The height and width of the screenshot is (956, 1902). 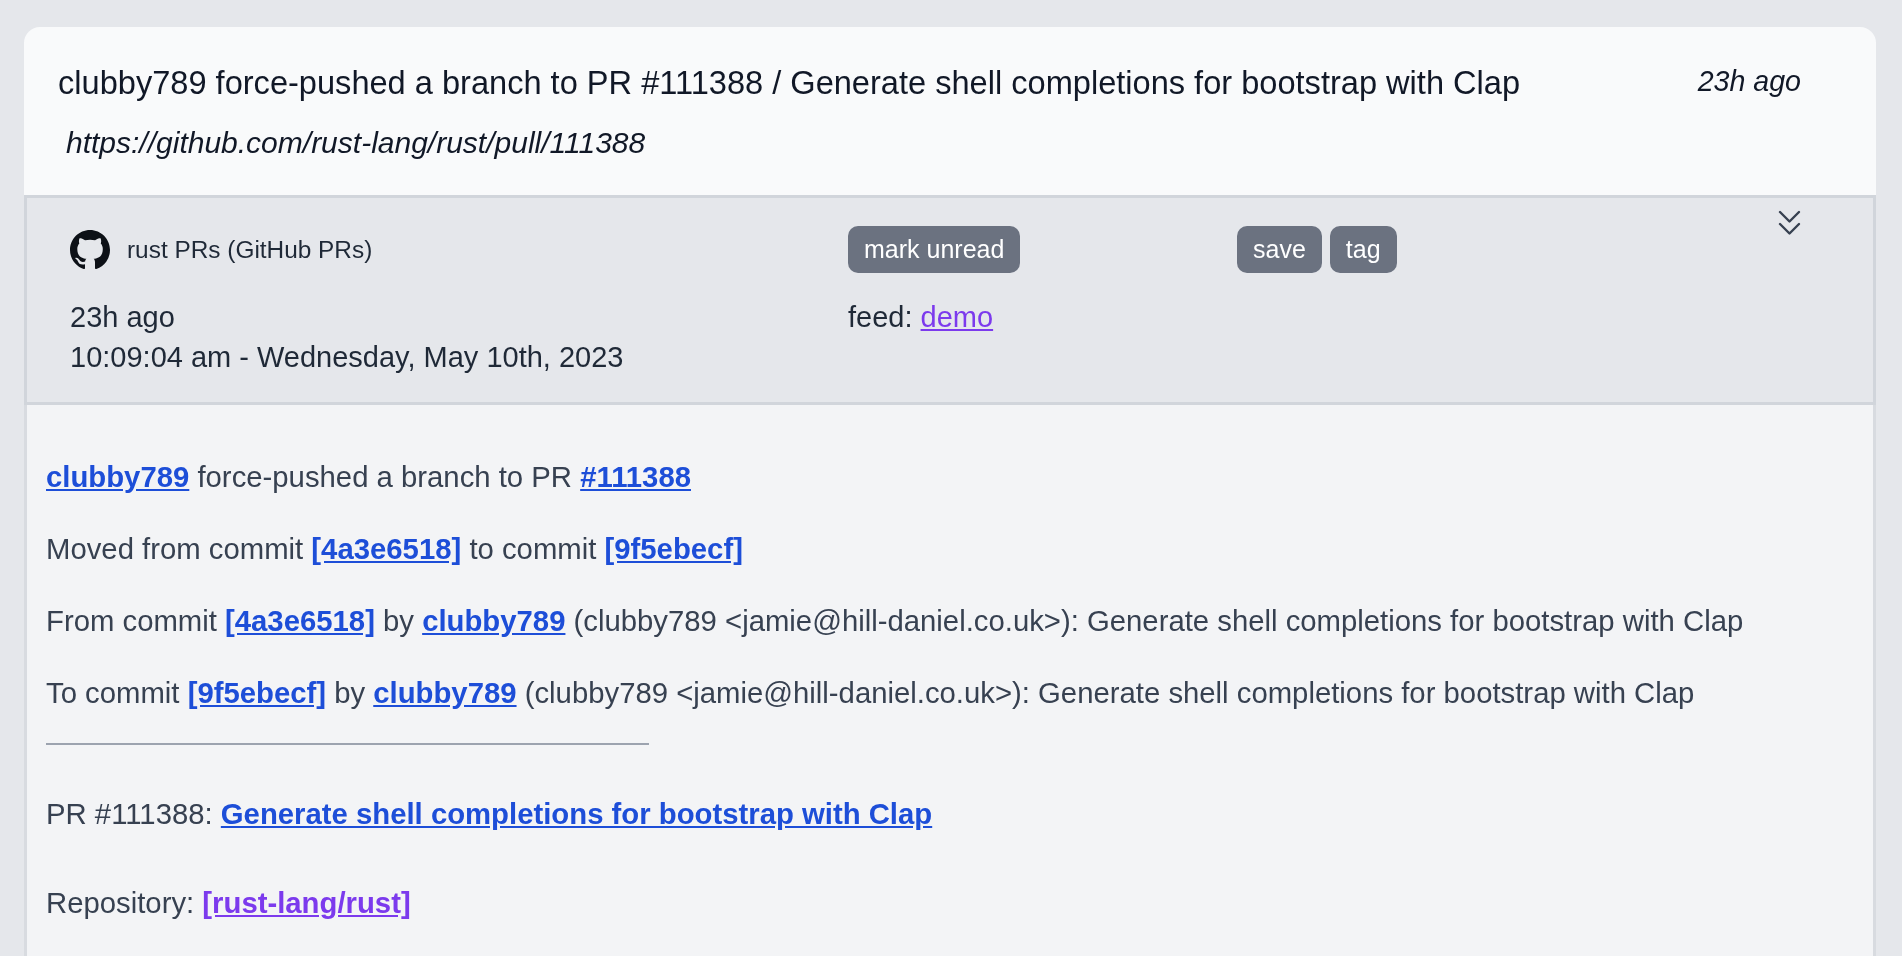 I want to click on double-chevron-down-icon, so click(x=1789, y=223).